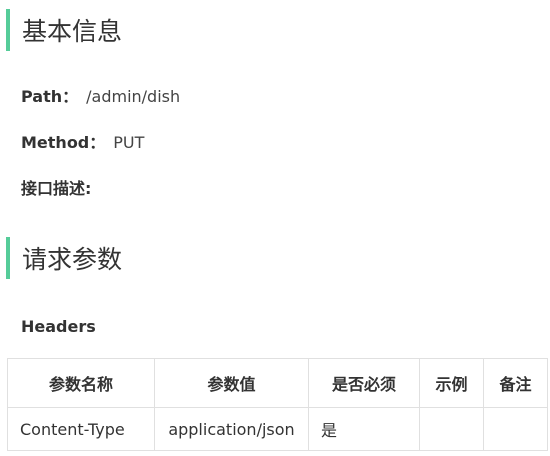 This screenshot has height=456, width=550. I want to click on section-title-basic-info: 基本信息, so click(64, 30).